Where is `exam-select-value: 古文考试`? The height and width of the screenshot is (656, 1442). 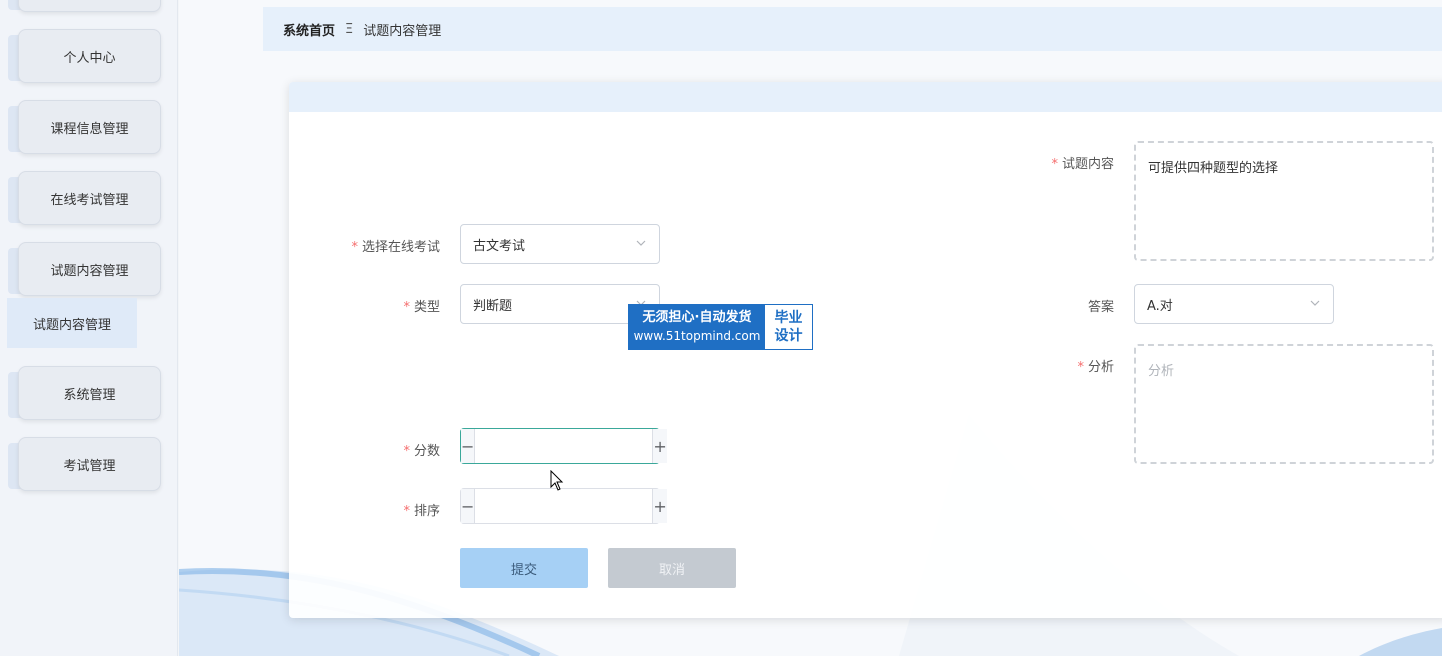 exam-select-value: 古文考试 is located at coordinates (499, 246).